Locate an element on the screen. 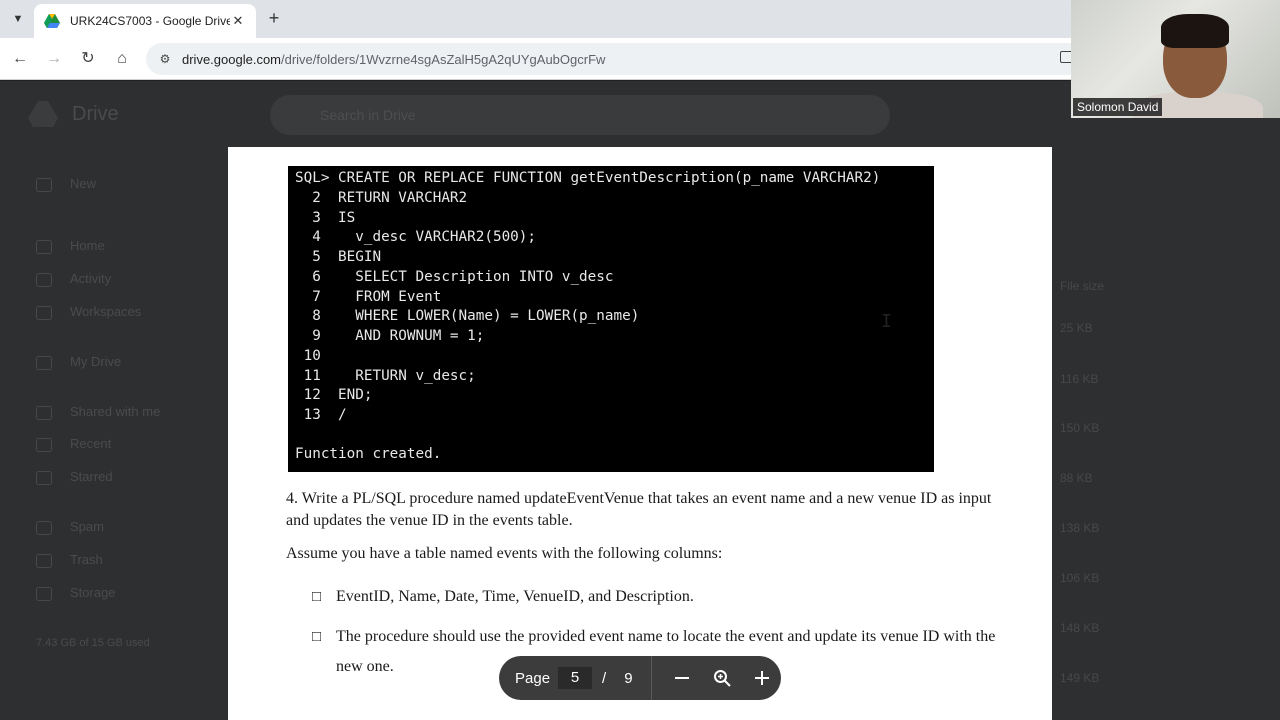 The width and height of the screenshot is (1280, 720). home-nav-icon is located at coordinates (44, 246).